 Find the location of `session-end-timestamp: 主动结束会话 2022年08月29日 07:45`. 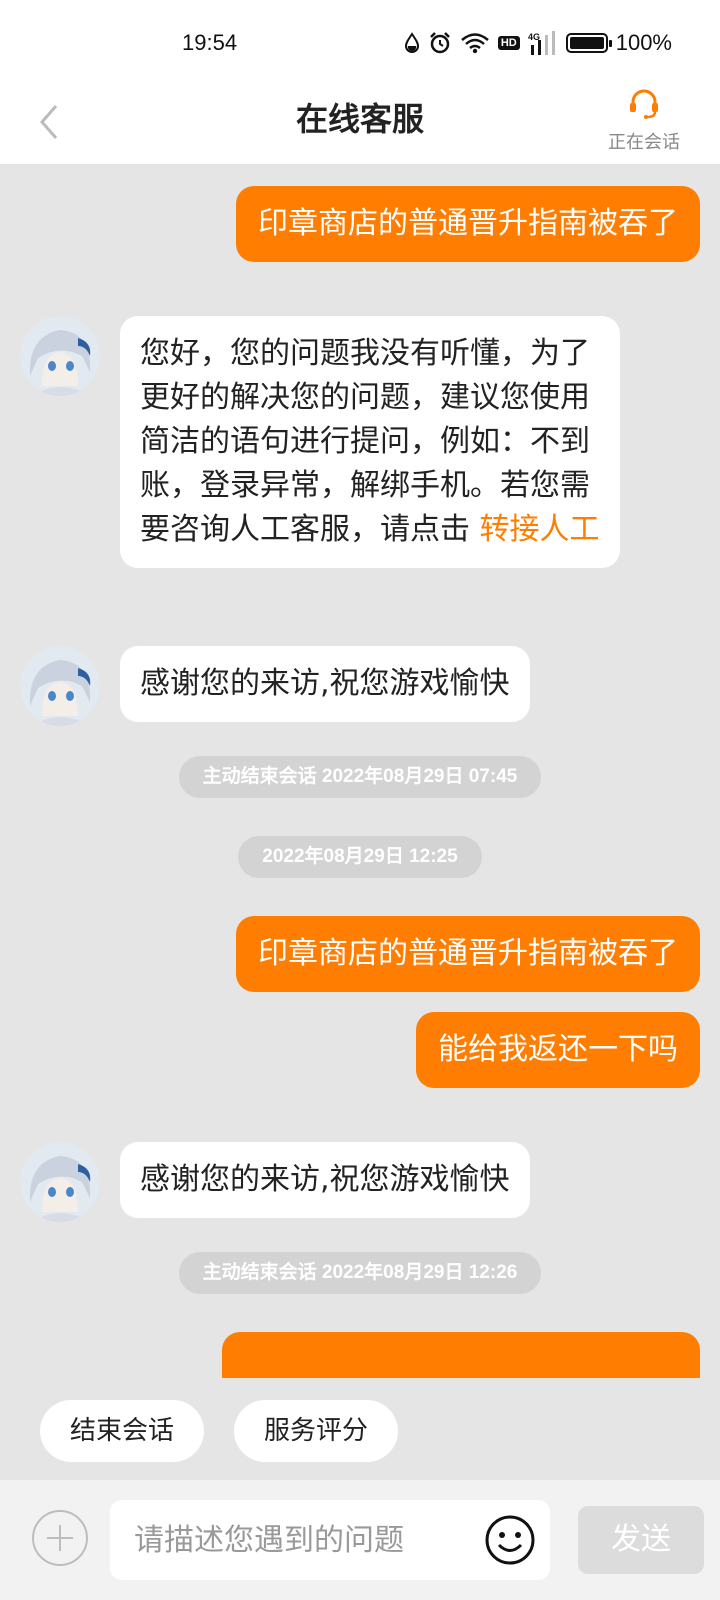

session-end-timestamp: 主动结束会话 2022年08月29日 07:45 is located at coordinates (360, 777).